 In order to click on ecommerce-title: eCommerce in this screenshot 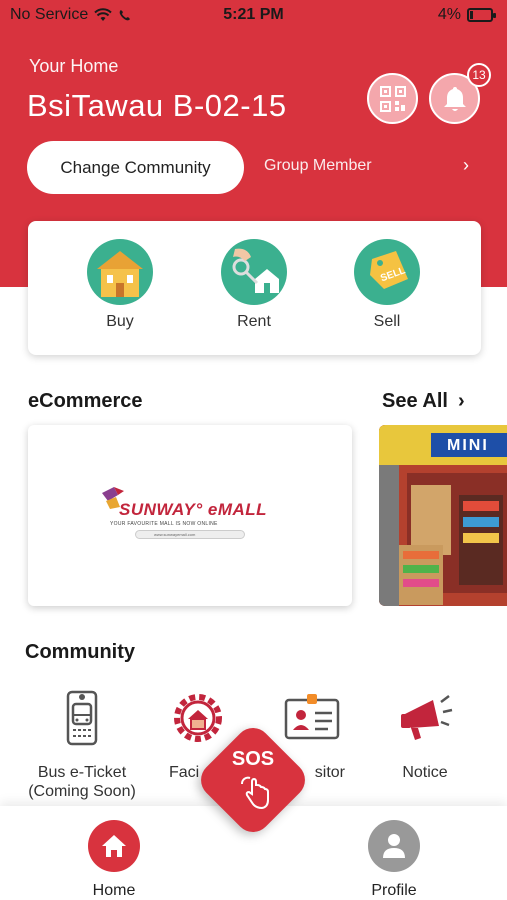, I will do `click(85, 401)`.